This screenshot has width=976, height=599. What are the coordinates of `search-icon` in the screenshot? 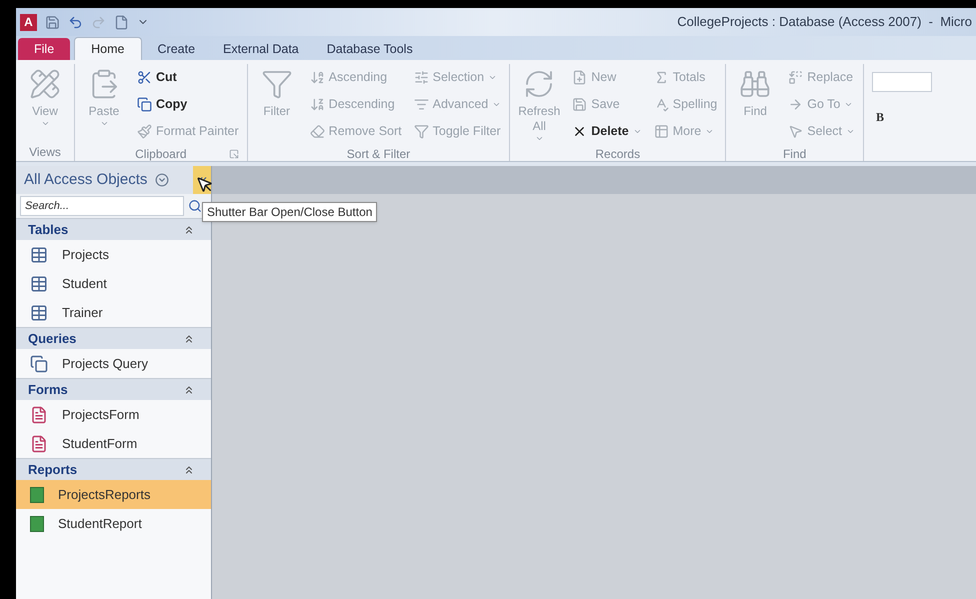 It's located at (195, 206).